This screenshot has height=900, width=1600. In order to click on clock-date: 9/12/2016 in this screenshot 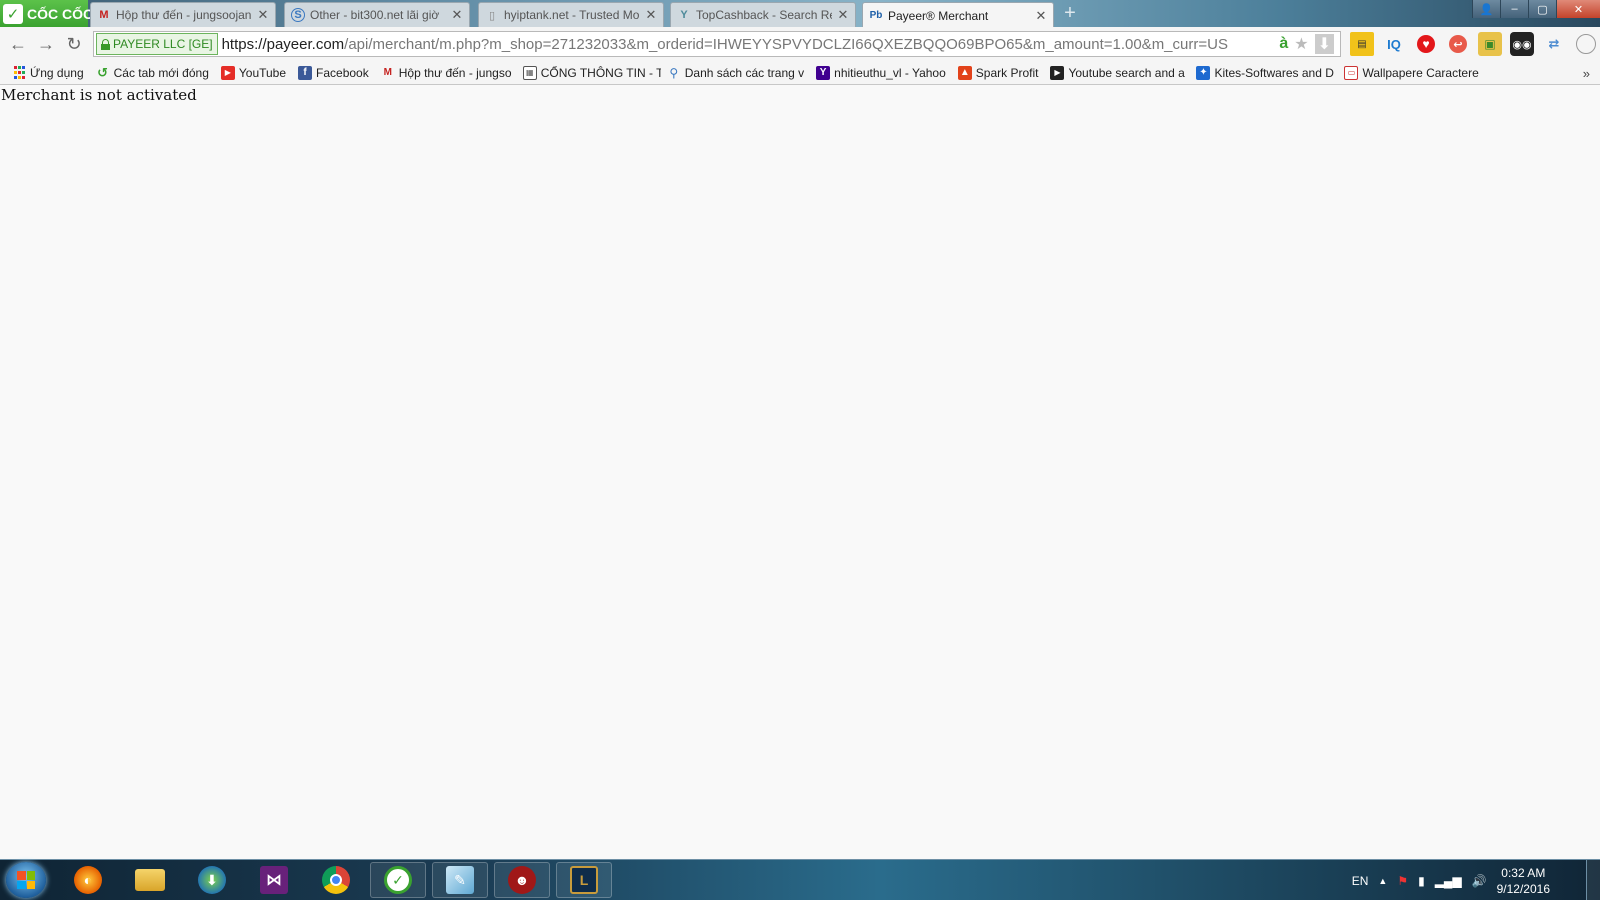, I will do `click(1523, 888)`.